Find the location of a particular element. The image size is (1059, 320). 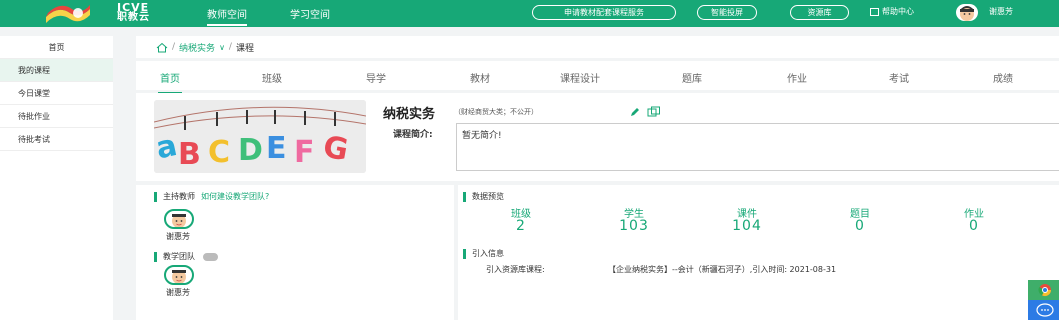

main-teacher-name: 谢惠芳 is located at coordinates (178, 236).